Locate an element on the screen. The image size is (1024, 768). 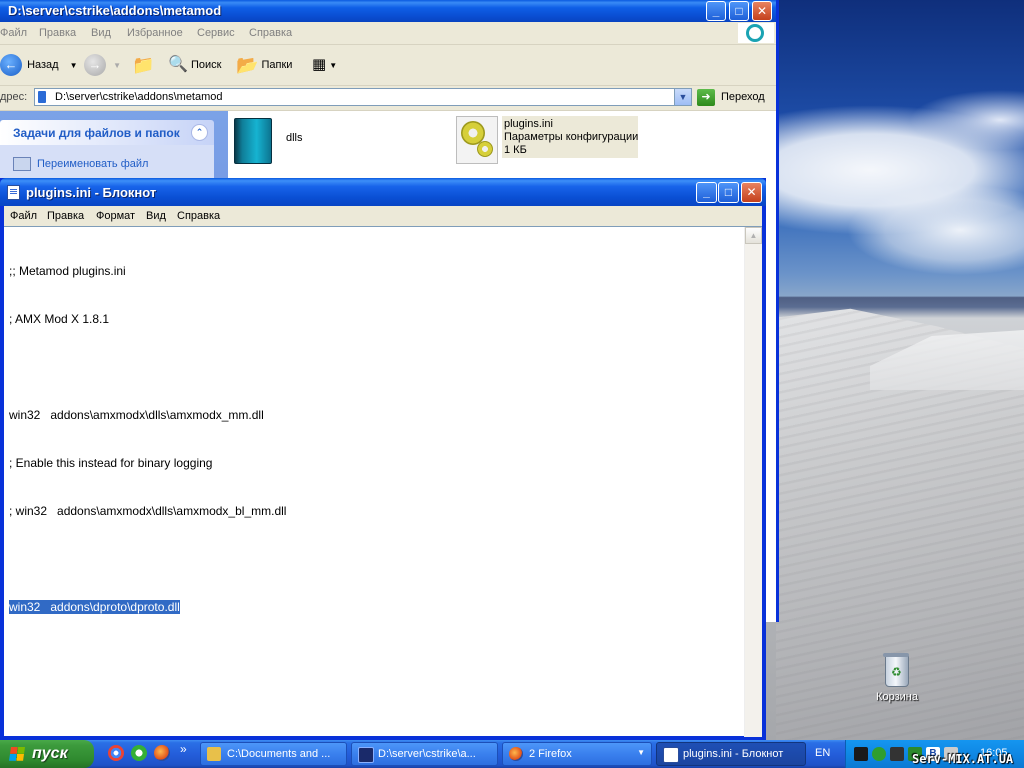
vertical-scrollbar: ▲ is located at coordinates (753, 482).